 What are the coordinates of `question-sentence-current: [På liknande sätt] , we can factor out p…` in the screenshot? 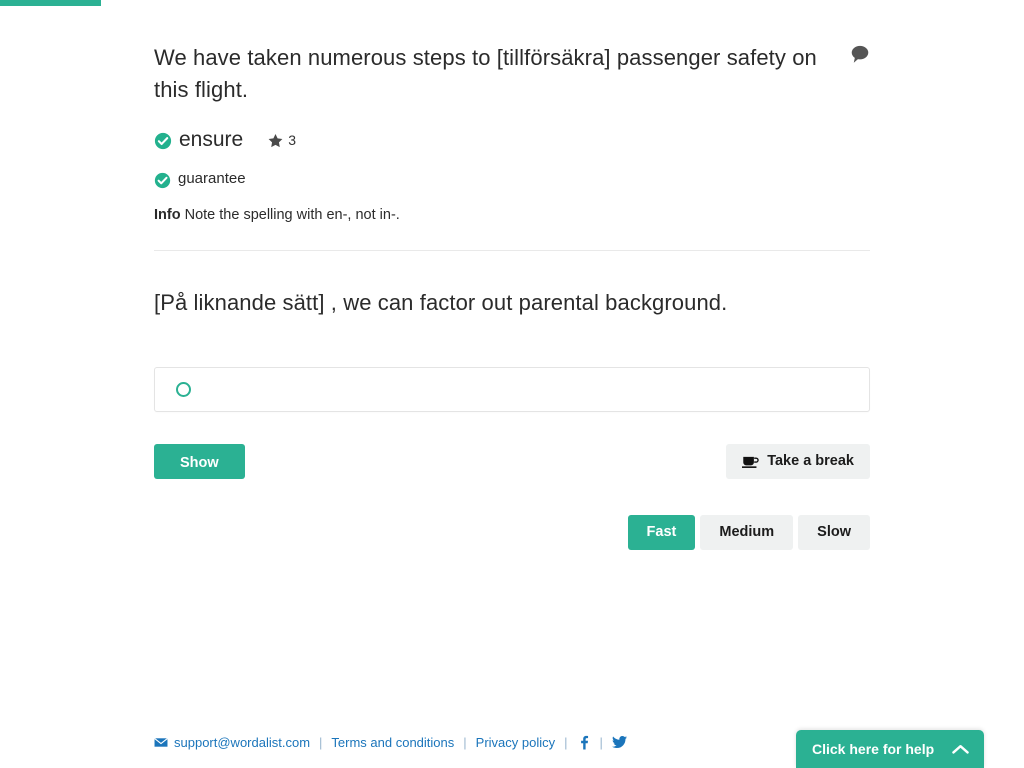 It's located at (441, 302).